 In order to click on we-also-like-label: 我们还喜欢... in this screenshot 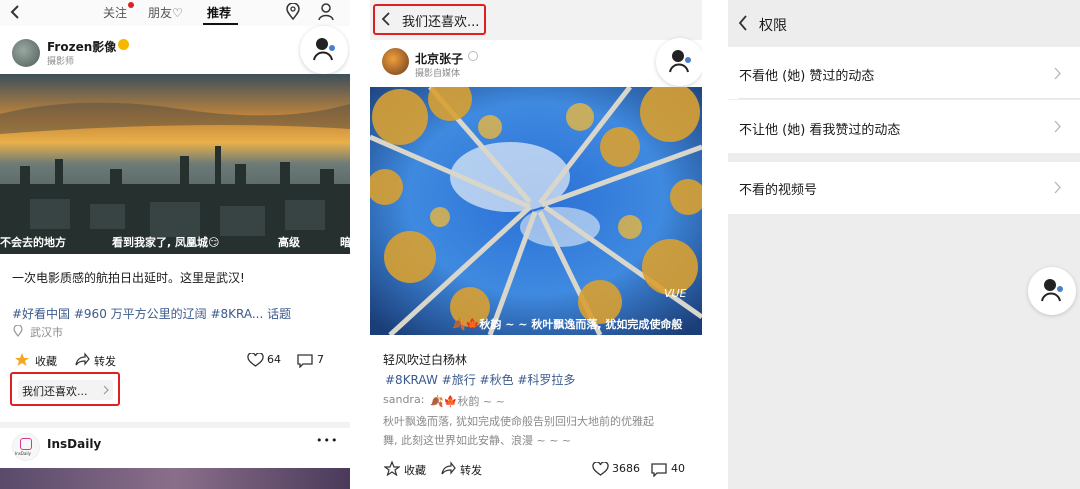, I will do `click(55, 391)`.